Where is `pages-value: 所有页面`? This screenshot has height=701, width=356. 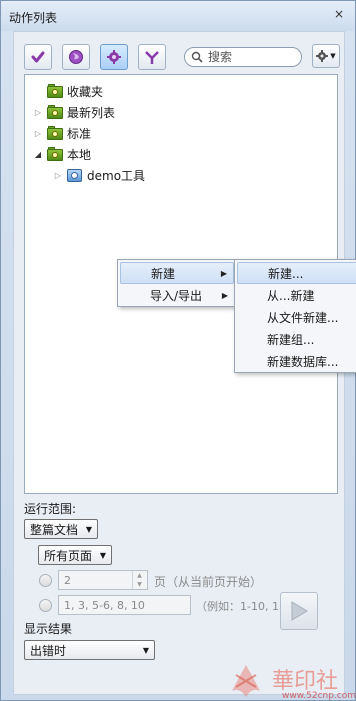 pages-value: 所有页面 is located at coordinates (68, 555).